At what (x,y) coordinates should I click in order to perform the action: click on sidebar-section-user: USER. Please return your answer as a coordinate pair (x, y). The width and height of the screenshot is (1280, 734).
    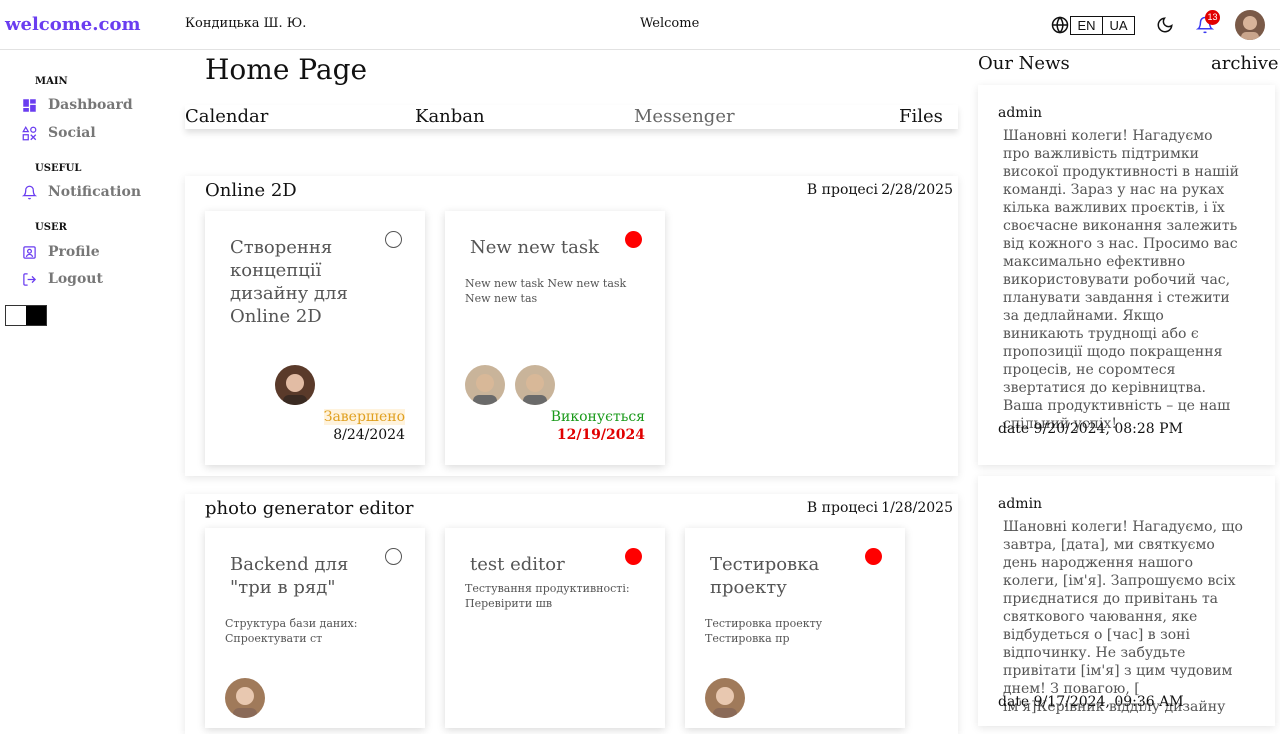
    Looking at the image, I should click on (51, 227).